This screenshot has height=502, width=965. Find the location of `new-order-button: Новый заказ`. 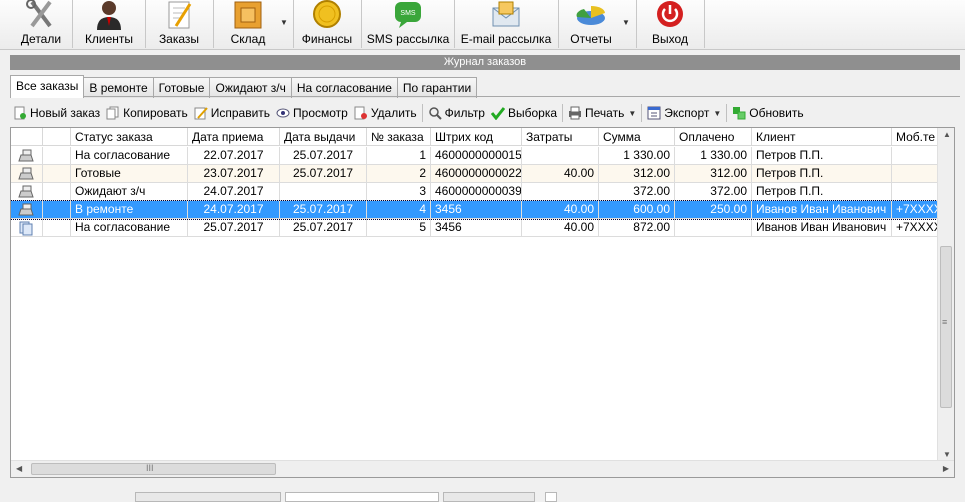

new-order-button: Новый заказ is located at coordinates (56, 113).